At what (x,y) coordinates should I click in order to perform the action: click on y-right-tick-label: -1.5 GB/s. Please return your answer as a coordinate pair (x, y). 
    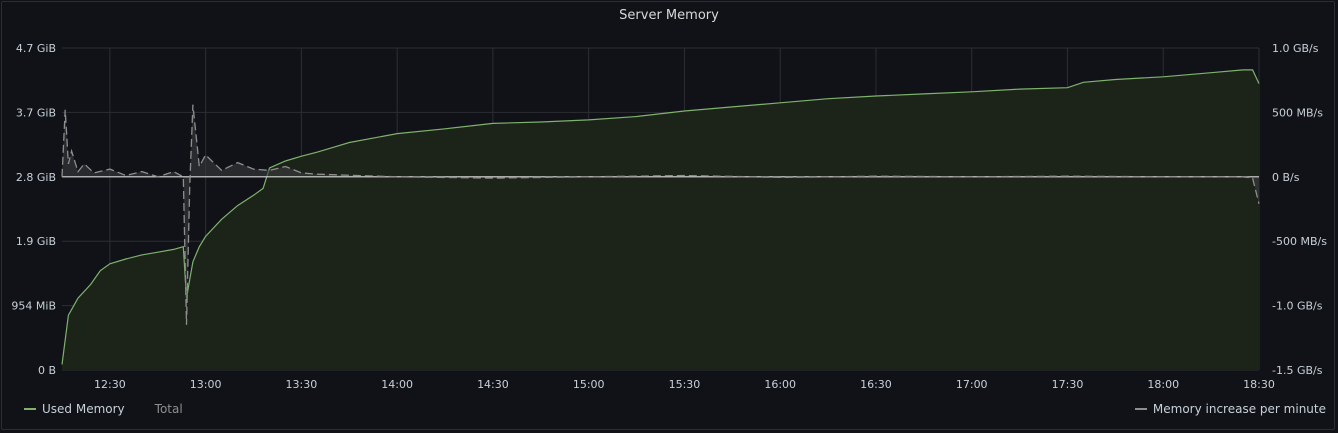
    Looking at the image, I should click on (1297, 370).